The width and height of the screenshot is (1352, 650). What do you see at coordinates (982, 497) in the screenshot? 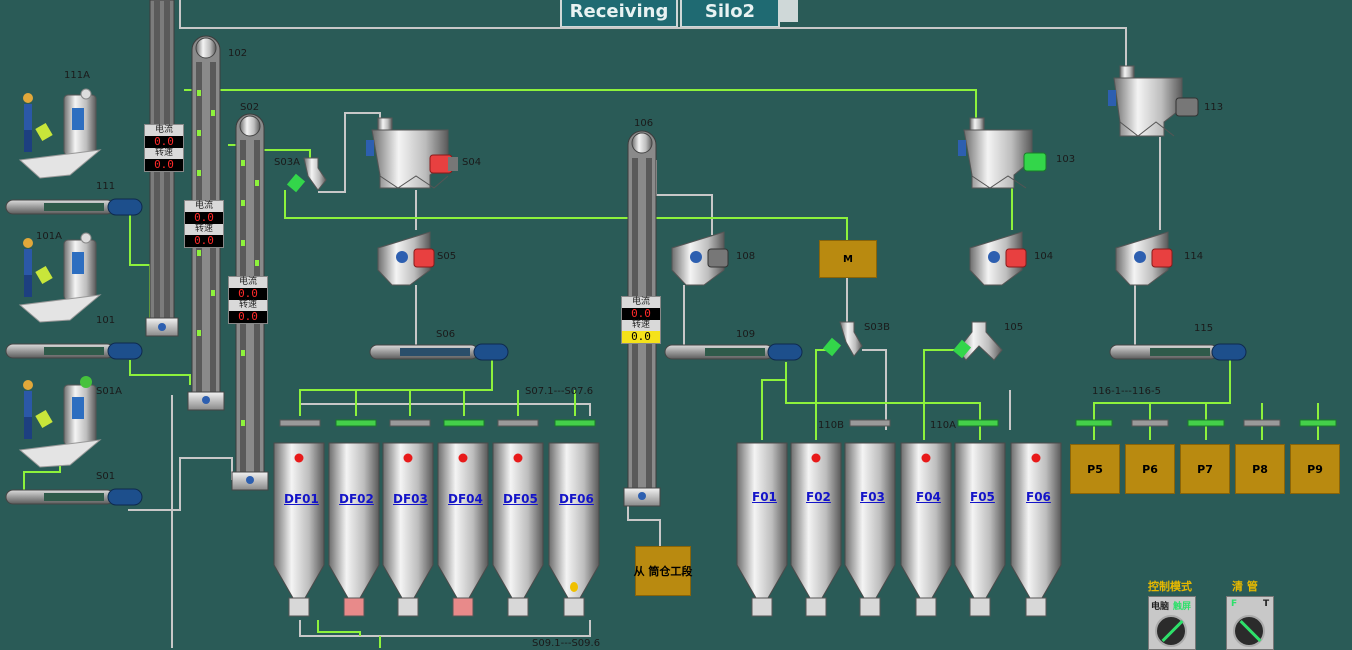
I see `silo-link-f05: F05` at bounding box center [982, 497].